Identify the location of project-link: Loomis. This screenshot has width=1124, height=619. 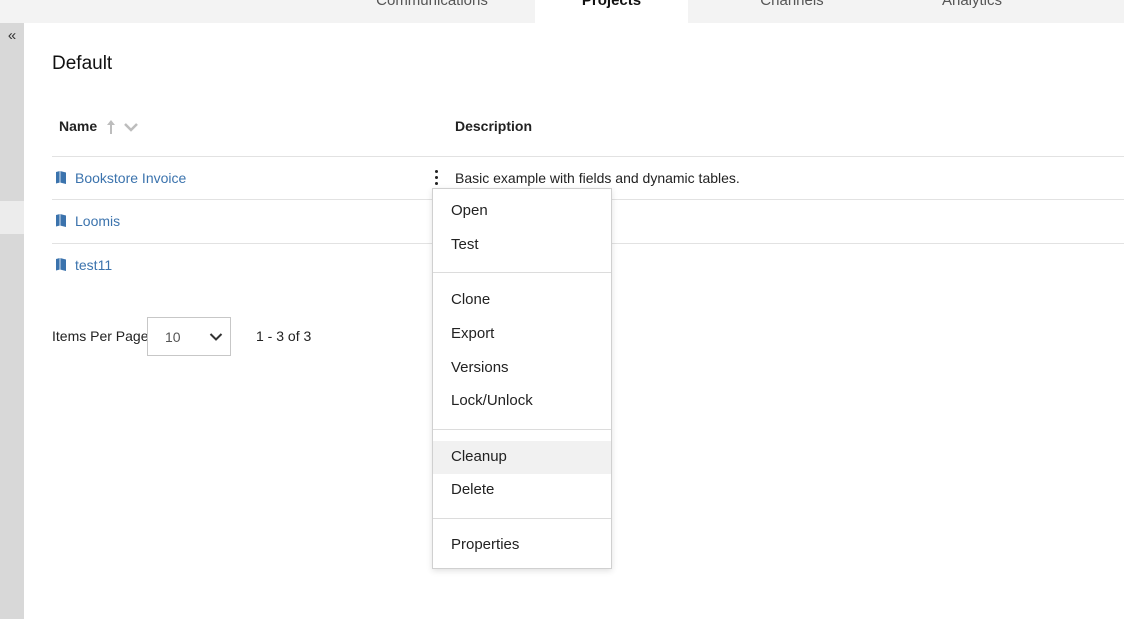
(97, 221).